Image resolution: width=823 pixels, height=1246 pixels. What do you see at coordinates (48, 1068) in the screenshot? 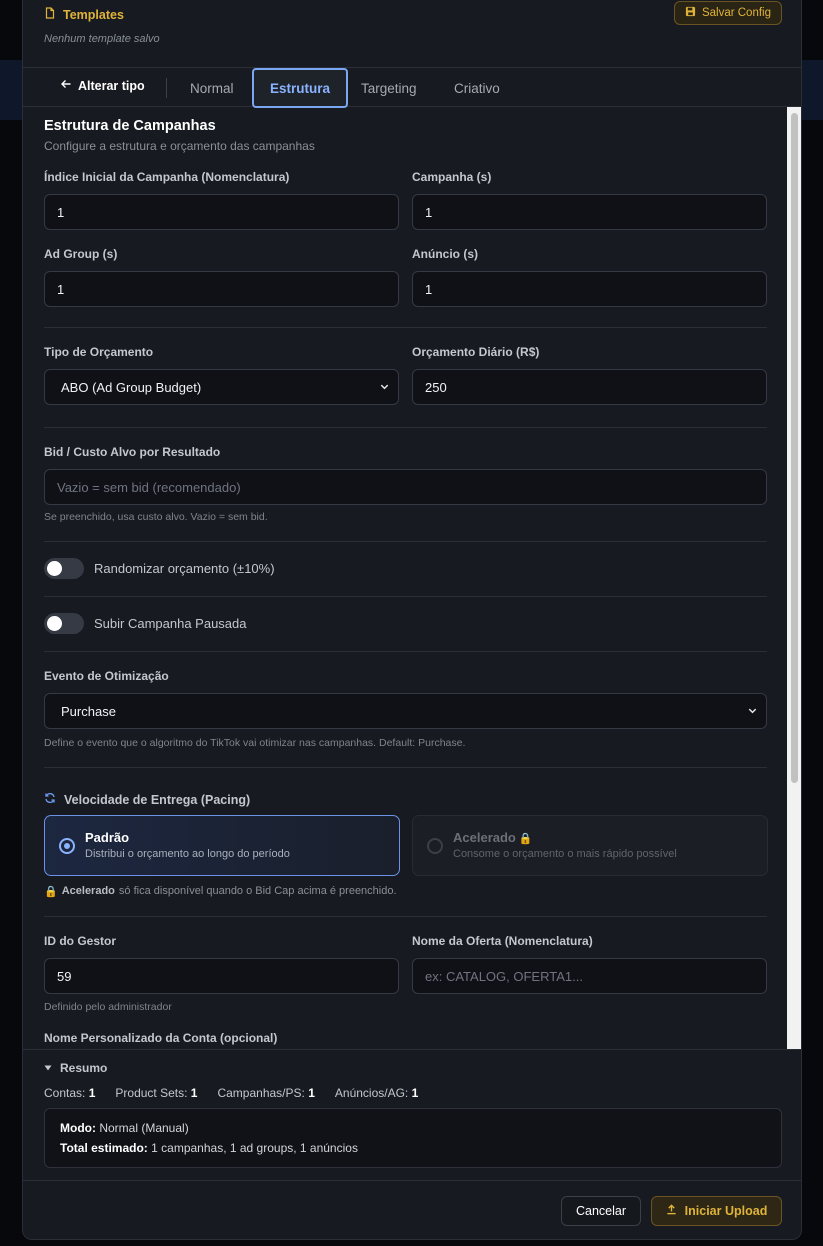
I see `triangle-down-icon` at bounding box center [48, 1068].